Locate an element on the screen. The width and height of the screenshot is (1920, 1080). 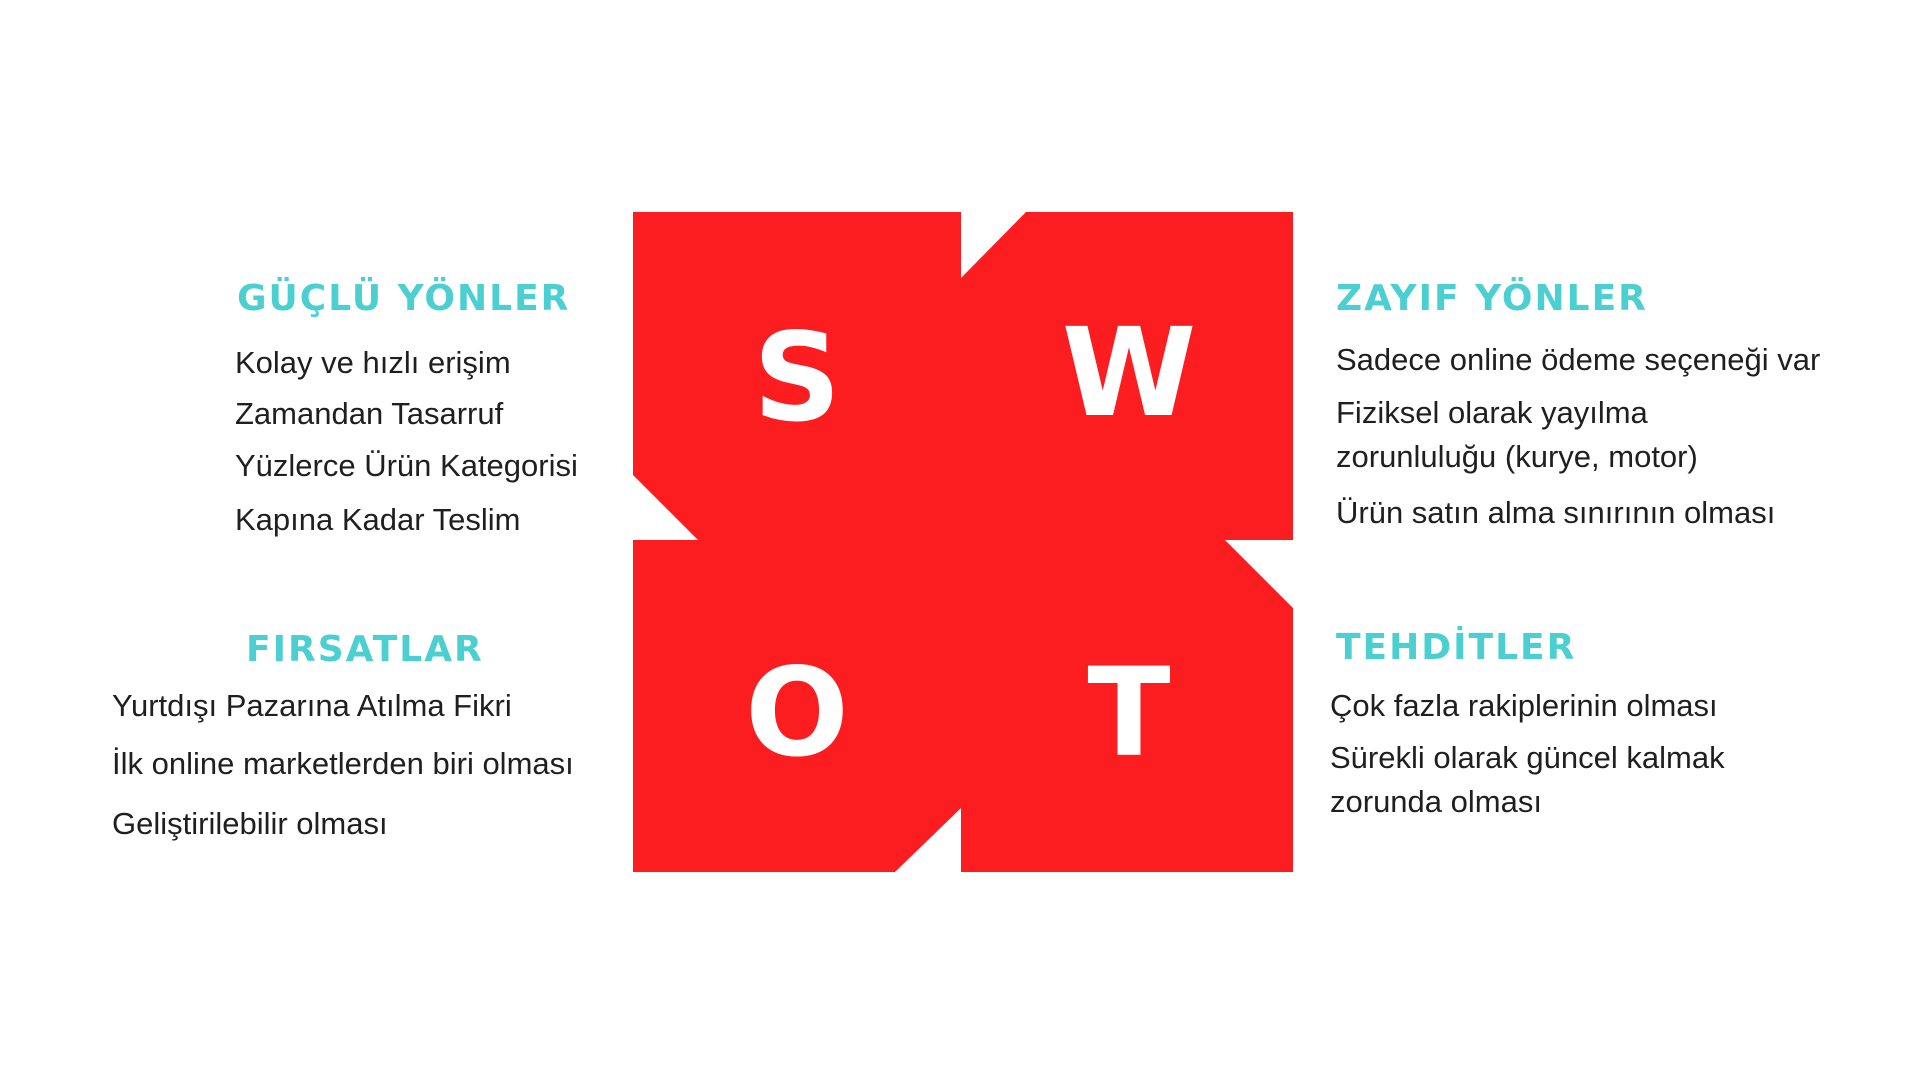
list-item-line: Zamandan Tasarruf is located at coordinates (369, 413).